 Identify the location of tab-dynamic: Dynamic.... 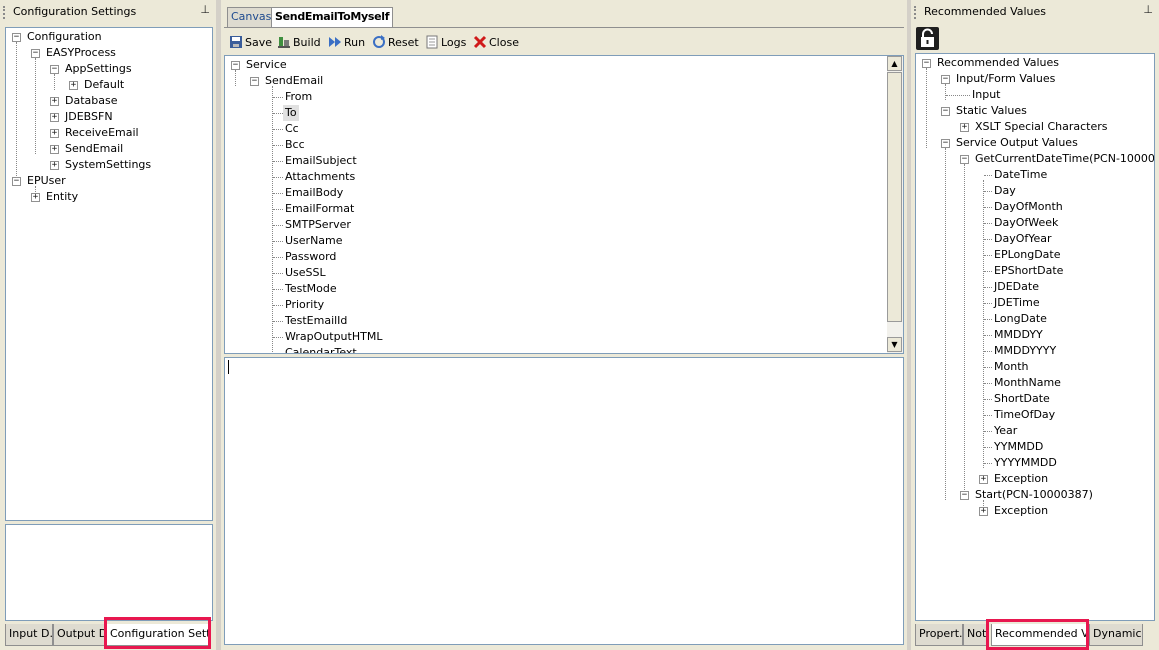
(1116, 635).